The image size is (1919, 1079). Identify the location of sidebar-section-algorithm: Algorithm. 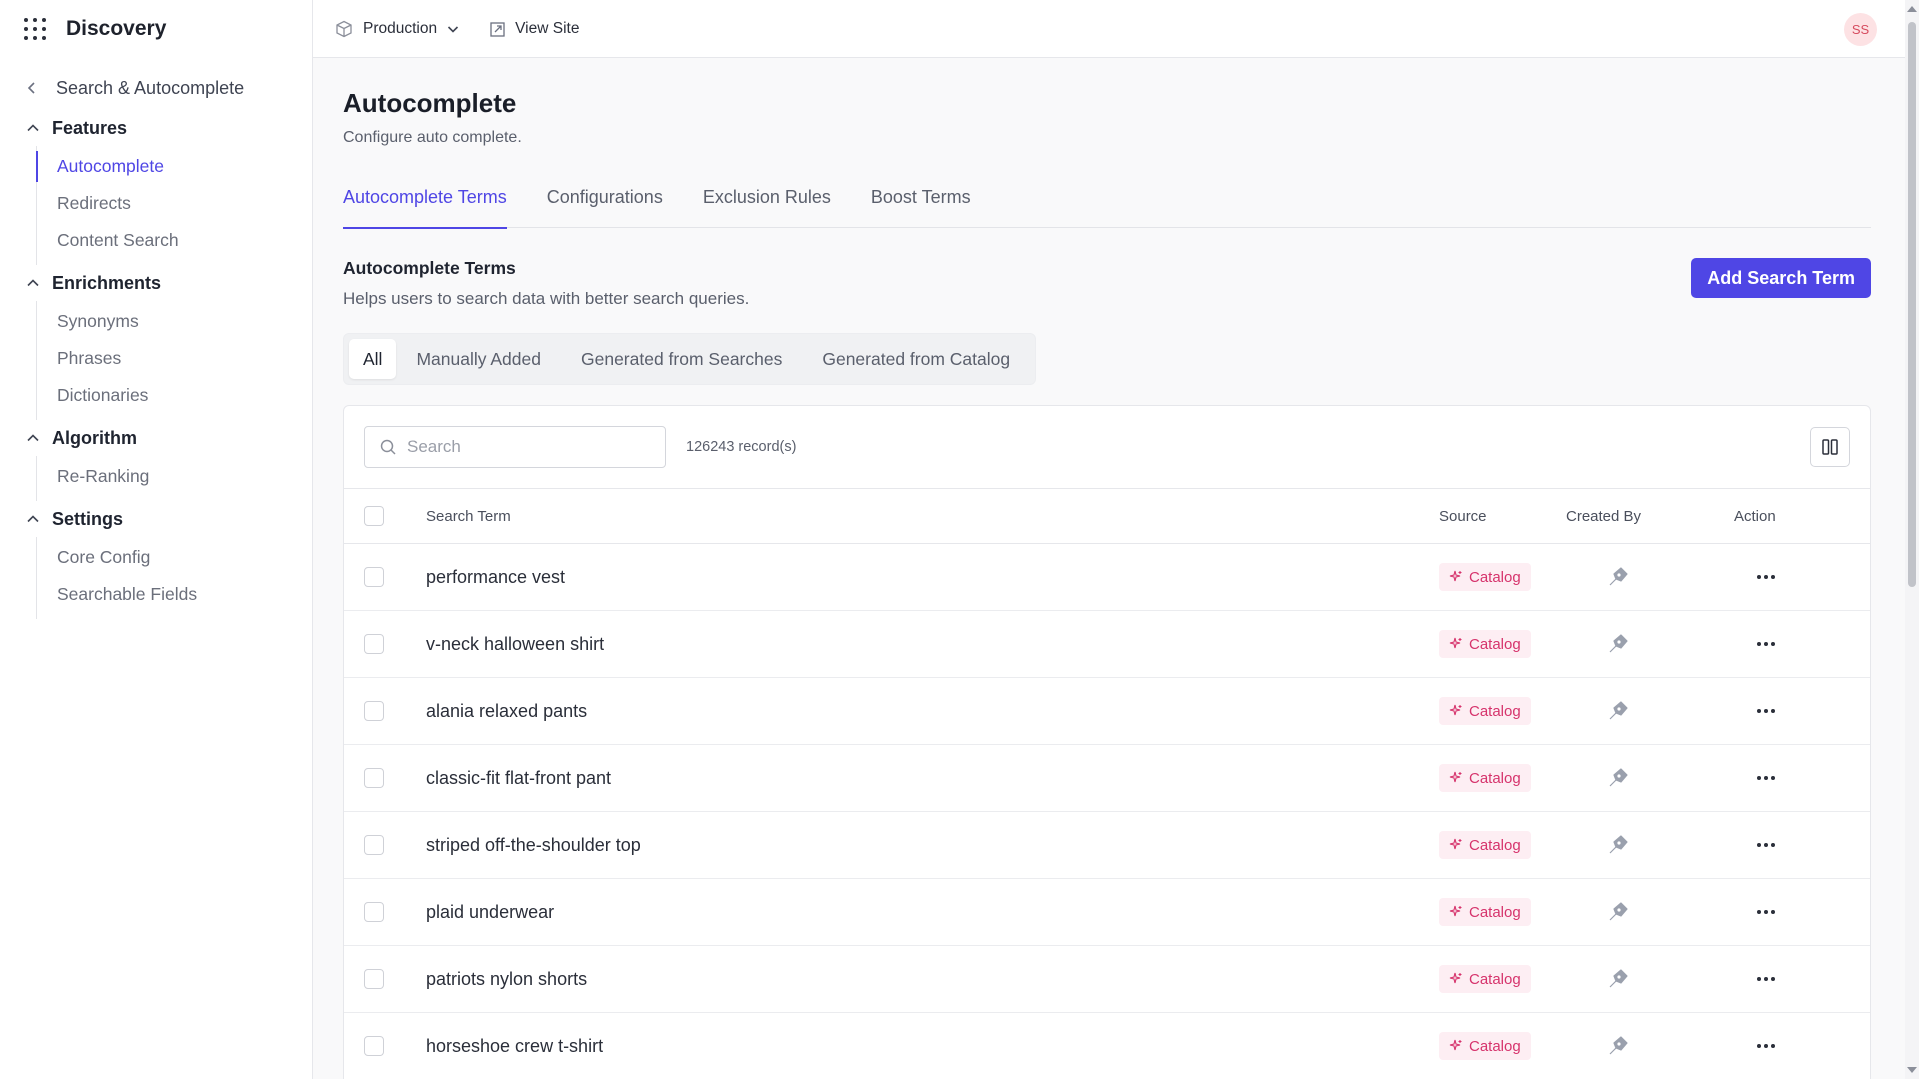
(156, 438).